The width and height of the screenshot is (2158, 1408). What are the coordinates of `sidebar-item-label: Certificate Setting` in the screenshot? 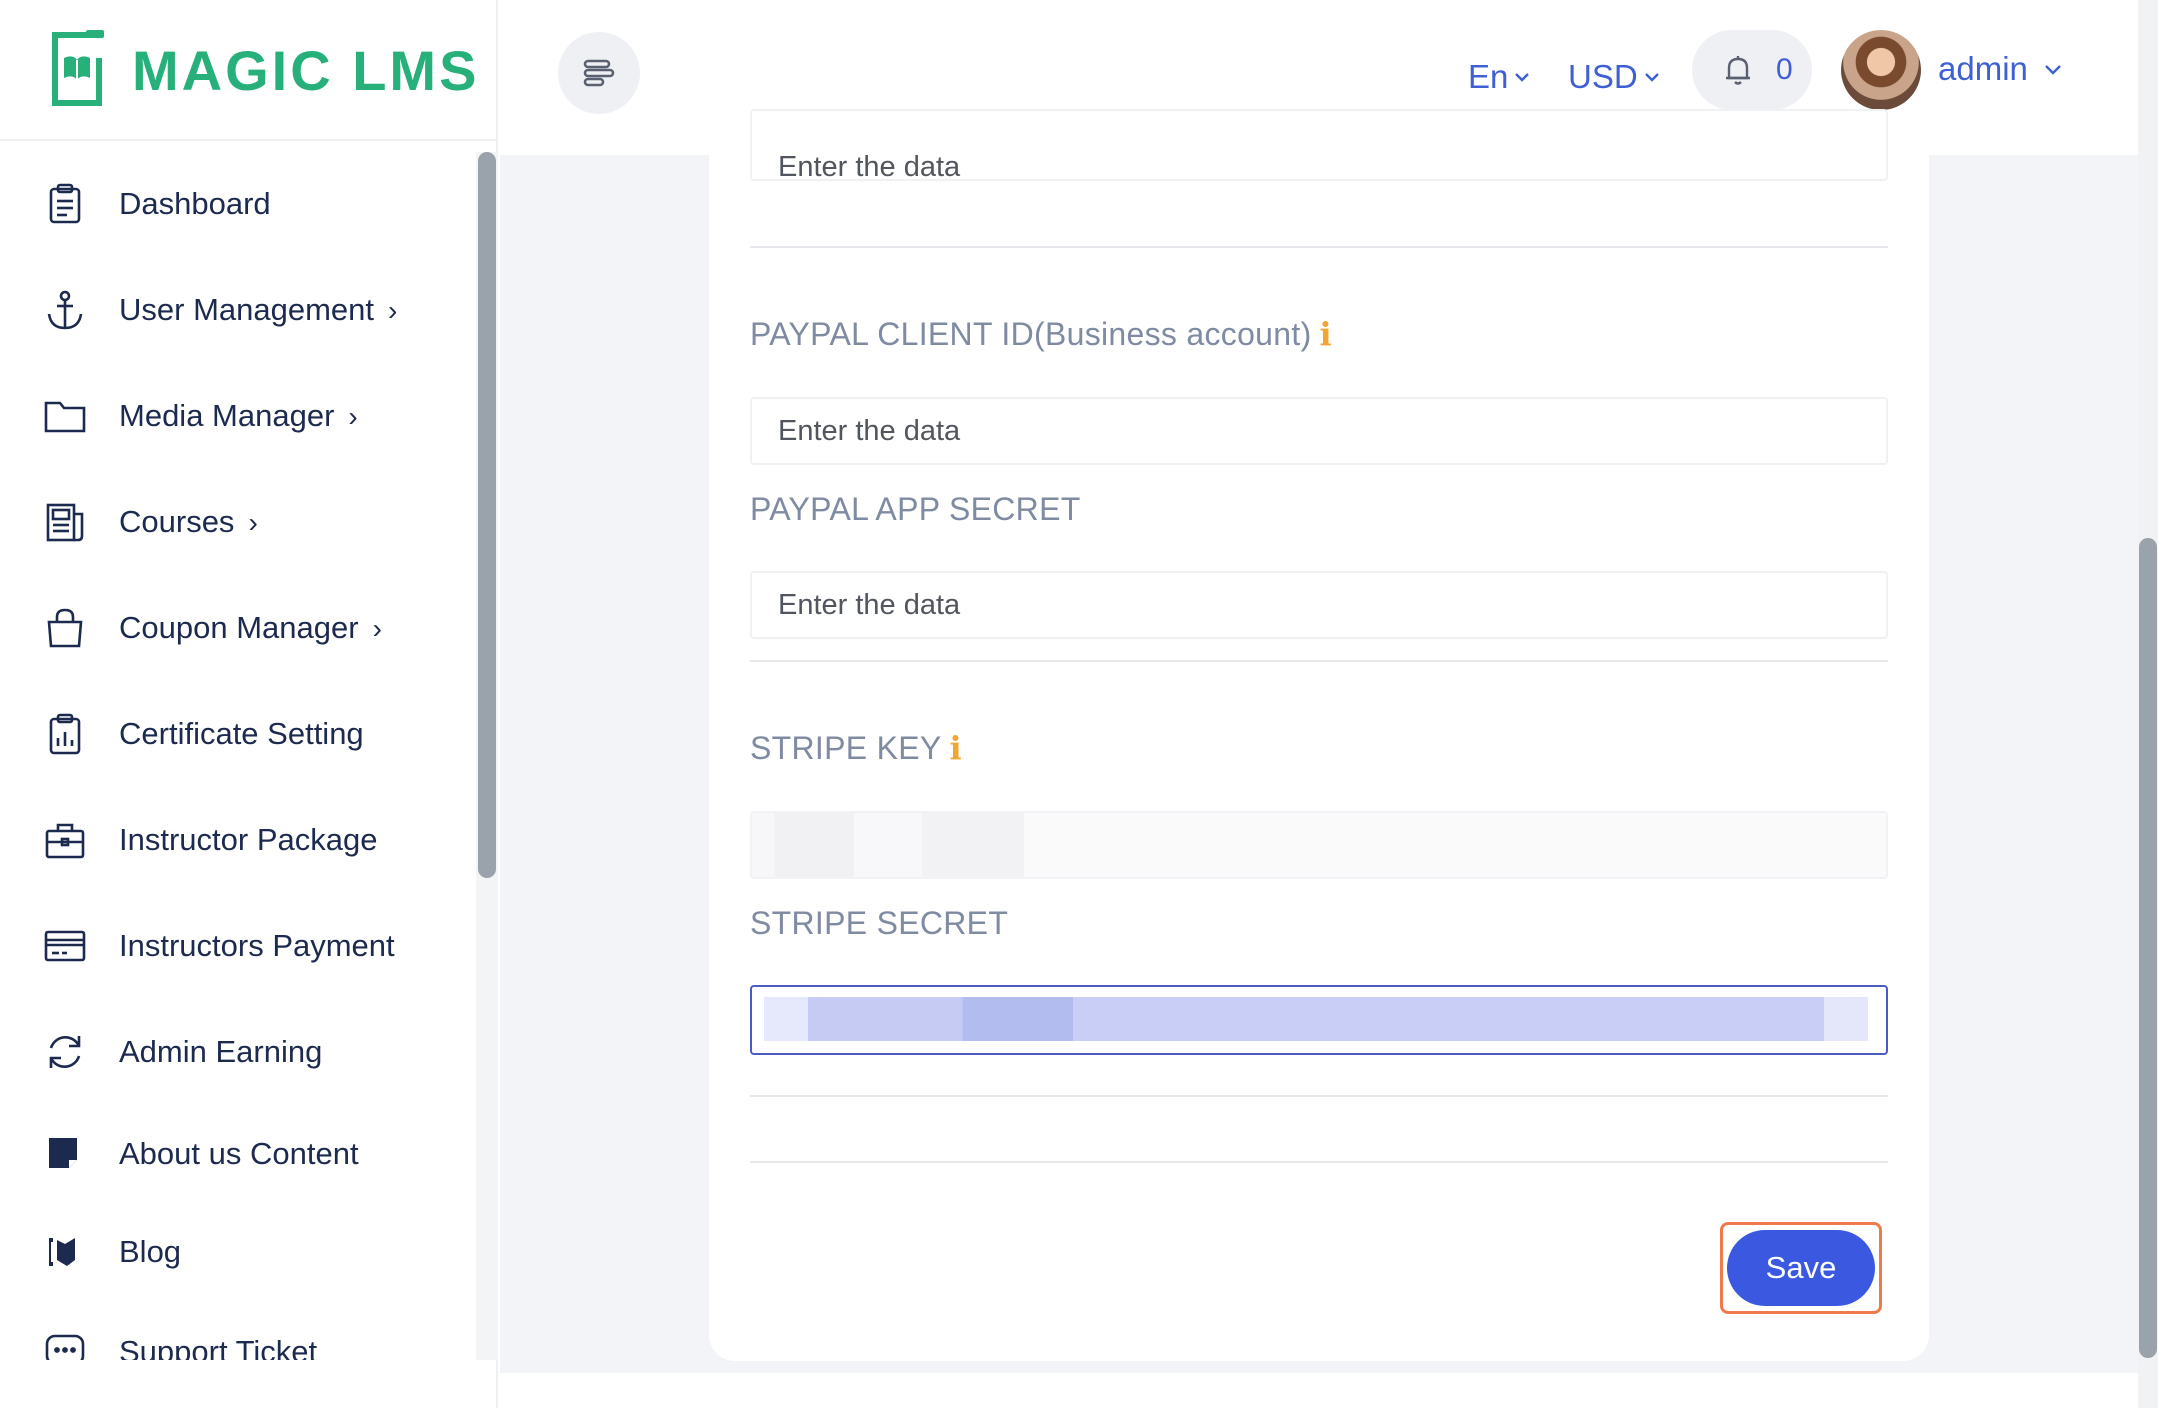 It's located at (241, 733).